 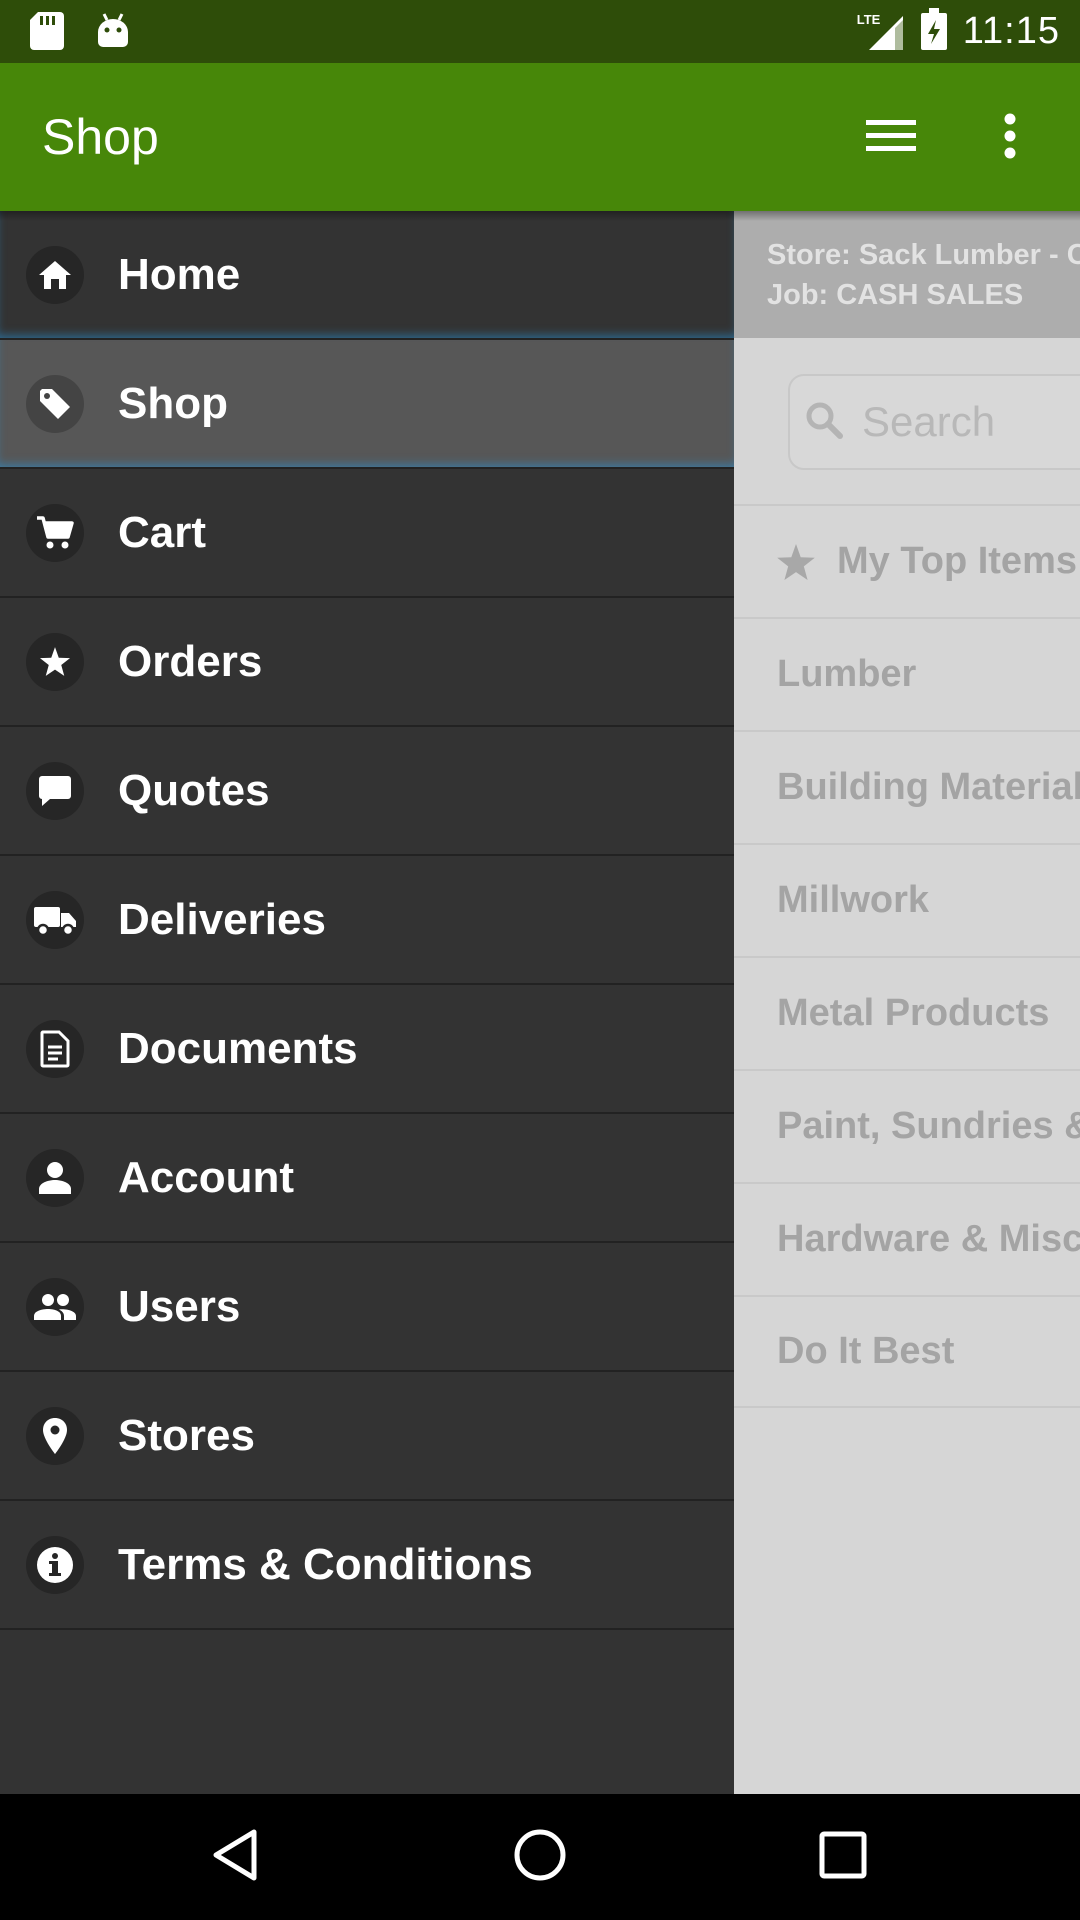 I want to click on clock: 11:15, so click(x=1011, y=31).